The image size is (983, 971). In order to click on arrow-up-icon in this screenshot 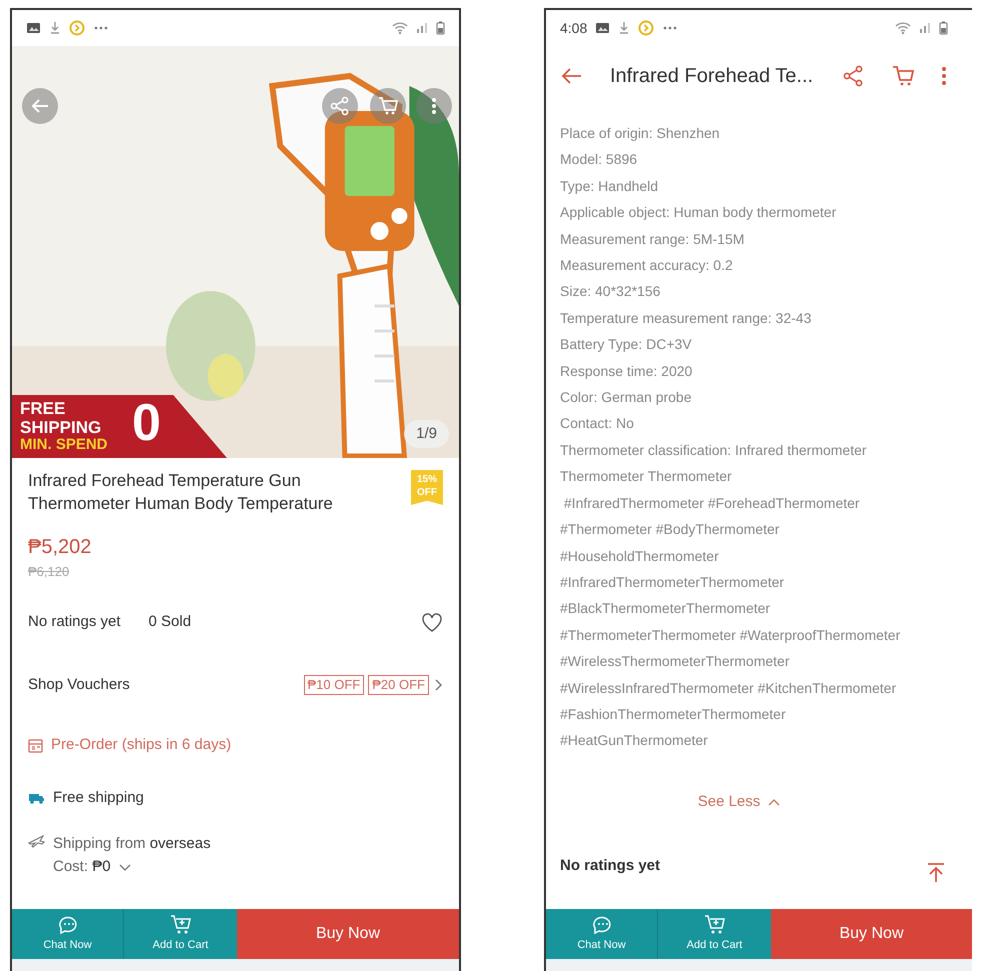, I will do `click(936, 873)`.